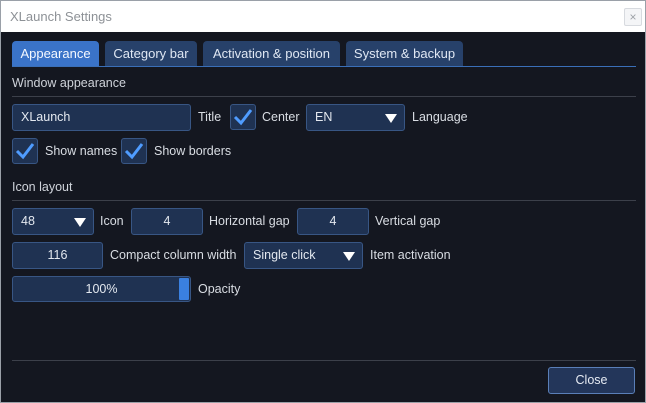  What do you see at coordinates (440, 117) in the screenshot?
I see `language-label: Language` at bounding box center [440, 117].